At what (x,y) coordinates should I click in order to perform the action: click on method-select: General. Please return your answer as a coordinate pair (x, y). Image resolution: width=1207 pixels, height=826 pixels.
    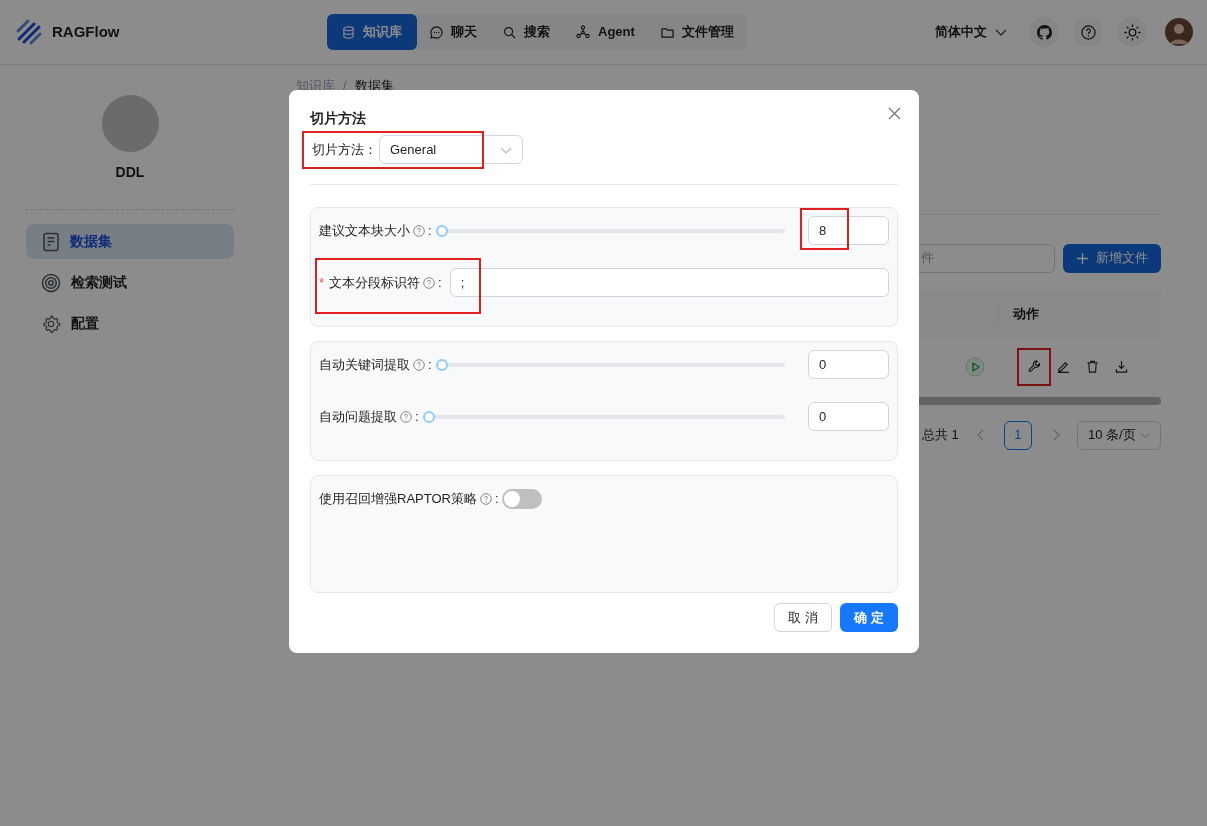
    Looking at the image, I should click on (451, 149).